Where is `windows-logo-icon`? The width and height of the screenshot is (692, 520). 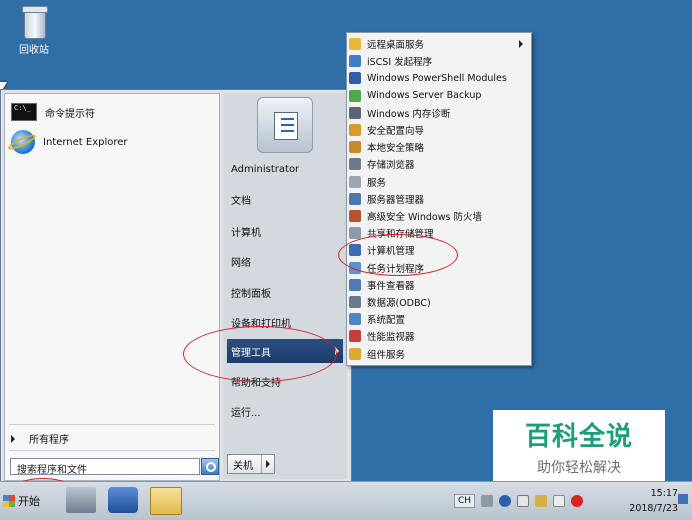 windows-logo-icon is located at coordinates (9, 501).